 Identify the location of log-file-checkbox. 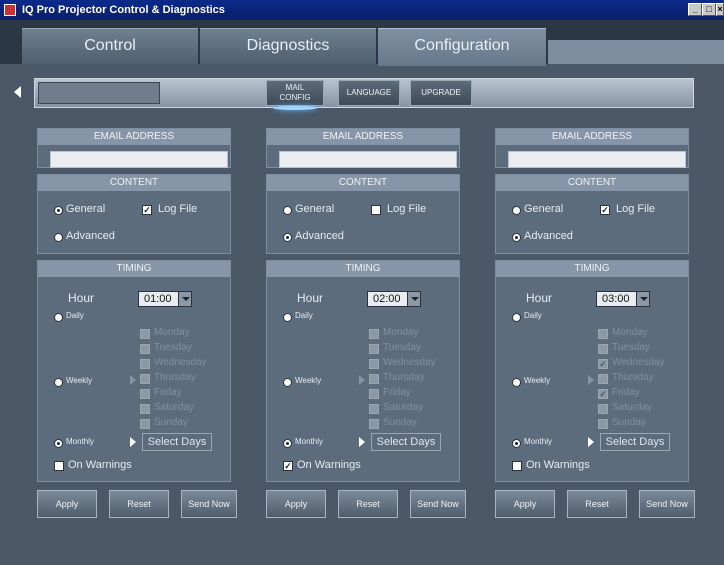
(376, 210).